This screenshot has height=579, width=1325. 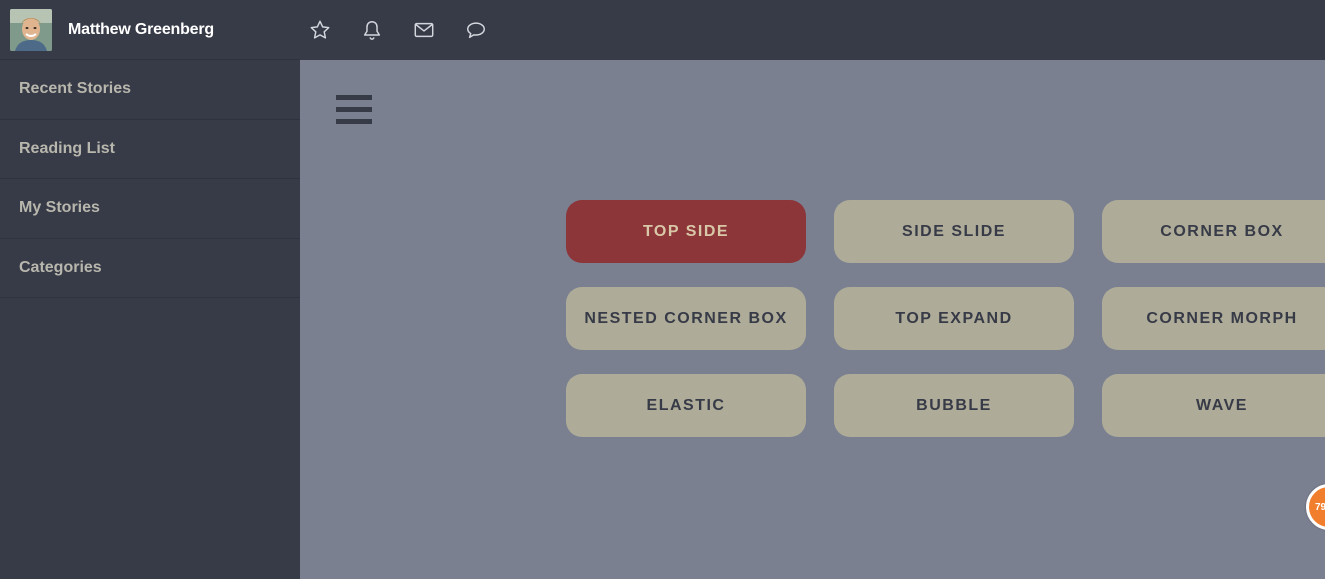 What do you see at coordinates (150, 268) in the screenshot?
I see `sidebar-item-categories: Categories` at bounding box center [150, 268].